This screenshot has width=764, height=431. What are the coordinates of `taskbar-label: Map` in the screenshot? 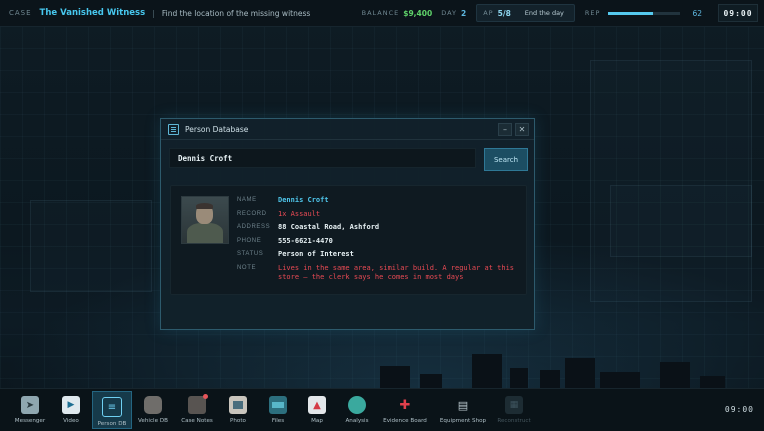 It's located at (317, 421).